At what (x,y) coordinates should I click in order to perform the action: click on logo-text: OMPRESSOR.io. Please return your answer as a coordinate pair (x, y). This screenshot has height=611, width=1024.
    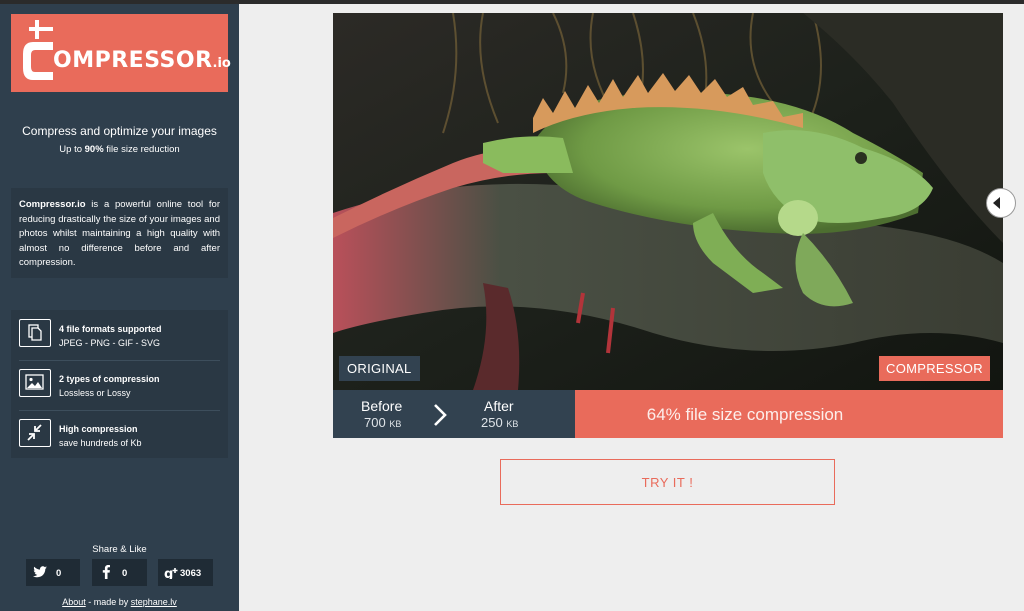
    Looking at the image, I should click on (142, 60).